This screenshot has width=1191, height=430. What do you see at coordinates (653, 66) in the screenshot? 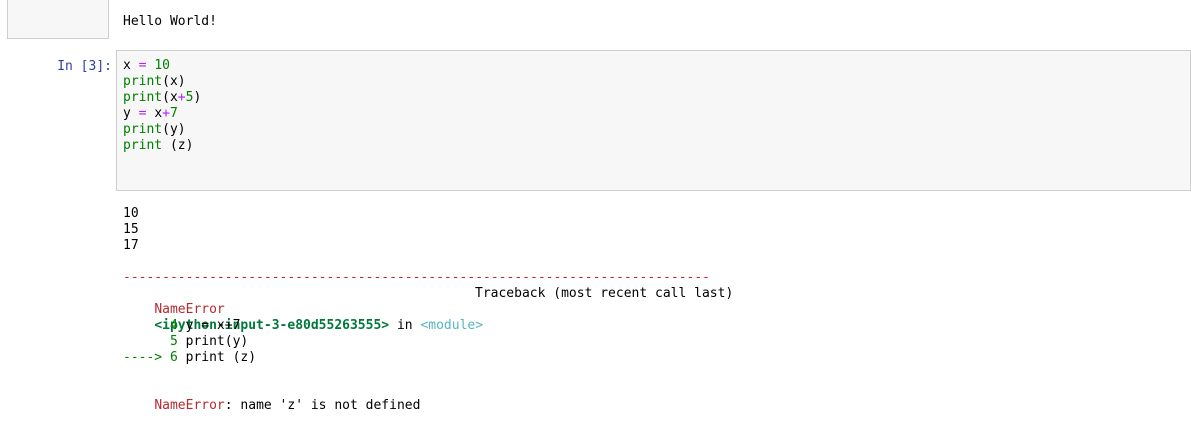
I see `code-line: x = 10` at bounding box center [653, 66].